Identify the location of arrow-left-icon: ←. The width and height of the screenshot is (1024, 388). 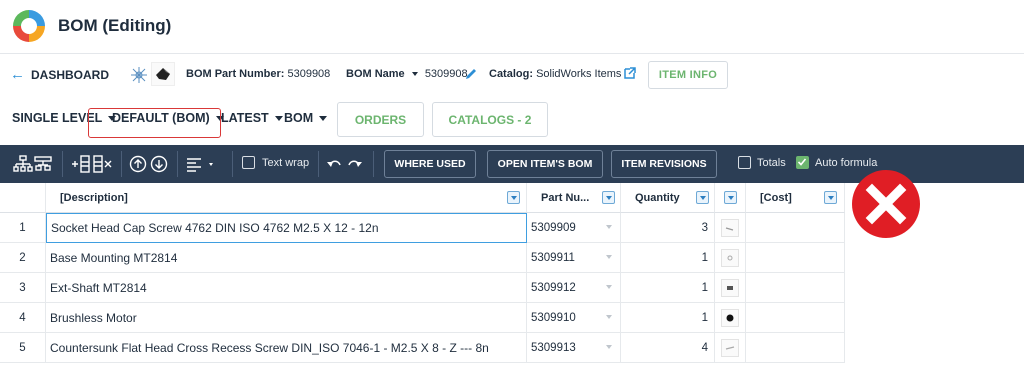
(17, 74).